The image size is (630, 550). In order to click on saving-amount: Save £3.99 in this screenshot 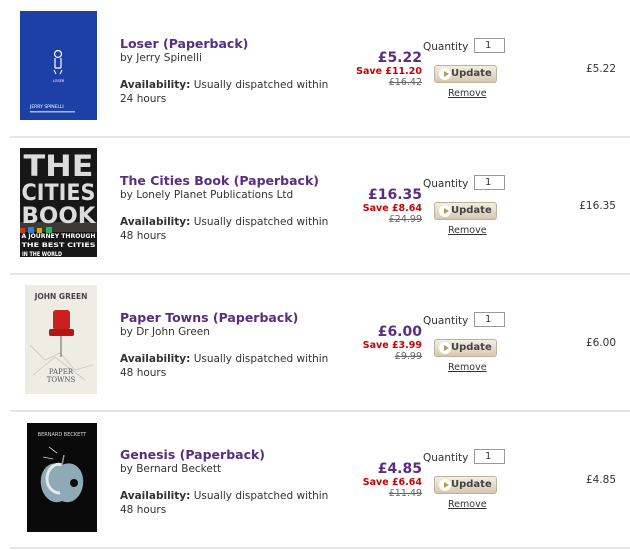, I will do `click(392, 345)`.